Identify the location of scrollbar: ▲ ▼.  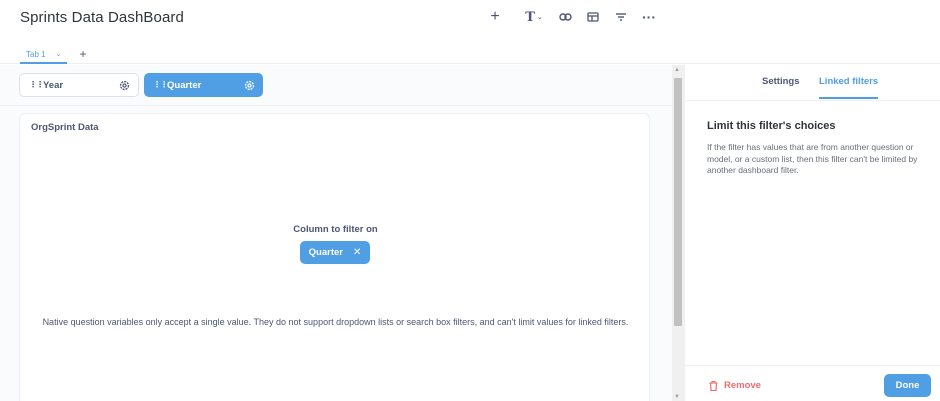
(678, 233).